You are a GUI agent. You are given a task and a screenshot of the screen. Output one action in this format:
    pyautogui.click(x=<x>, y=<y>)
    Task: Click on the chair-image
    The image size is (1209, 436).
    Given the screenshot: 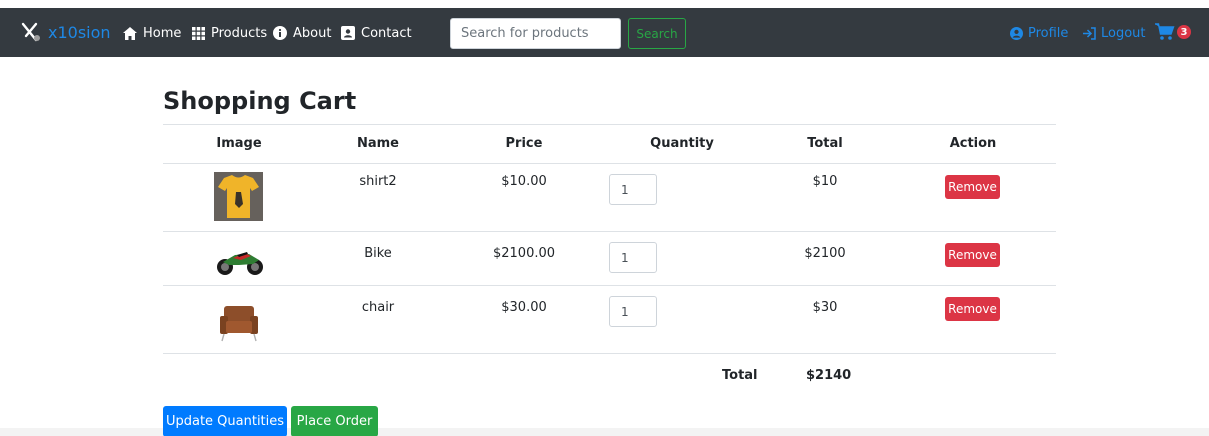 What is the action you would take?
    pyautogui.click(x=239, y=324)
    